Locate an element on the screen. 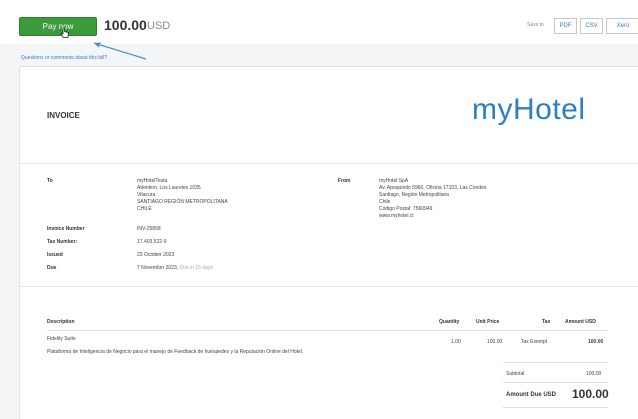 The width and height of the screenshot is (638, 419). pay-now-button: Pay now is located at coordinates (58, 26).